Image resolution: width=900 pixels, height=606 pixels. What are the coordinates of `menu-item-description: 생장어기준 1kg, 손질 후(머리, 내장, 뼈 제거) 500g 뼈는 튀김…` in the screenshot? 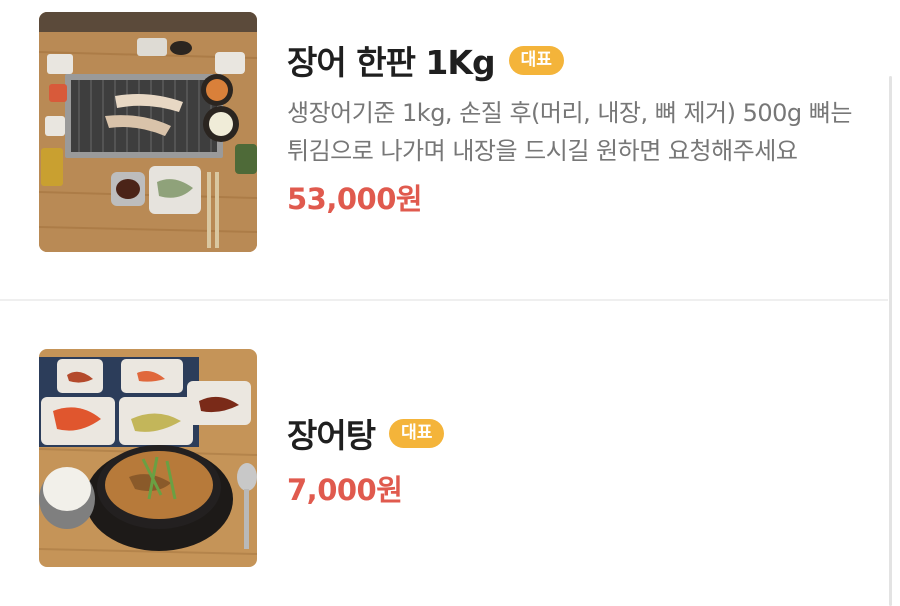 It's located at (569, 132).